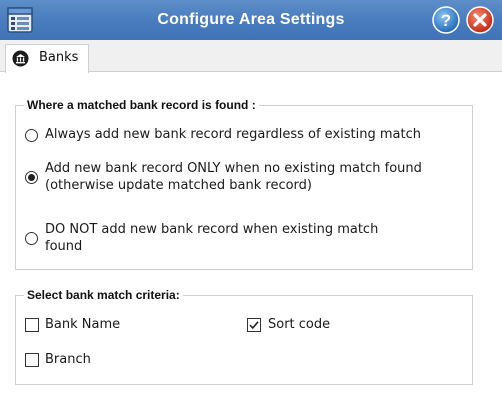 The image size is (502, 417). What do you see at coordinates (31, 177) in the screenshot?
I see `add-if-no-match-radio` at bounding box center [31, 177].